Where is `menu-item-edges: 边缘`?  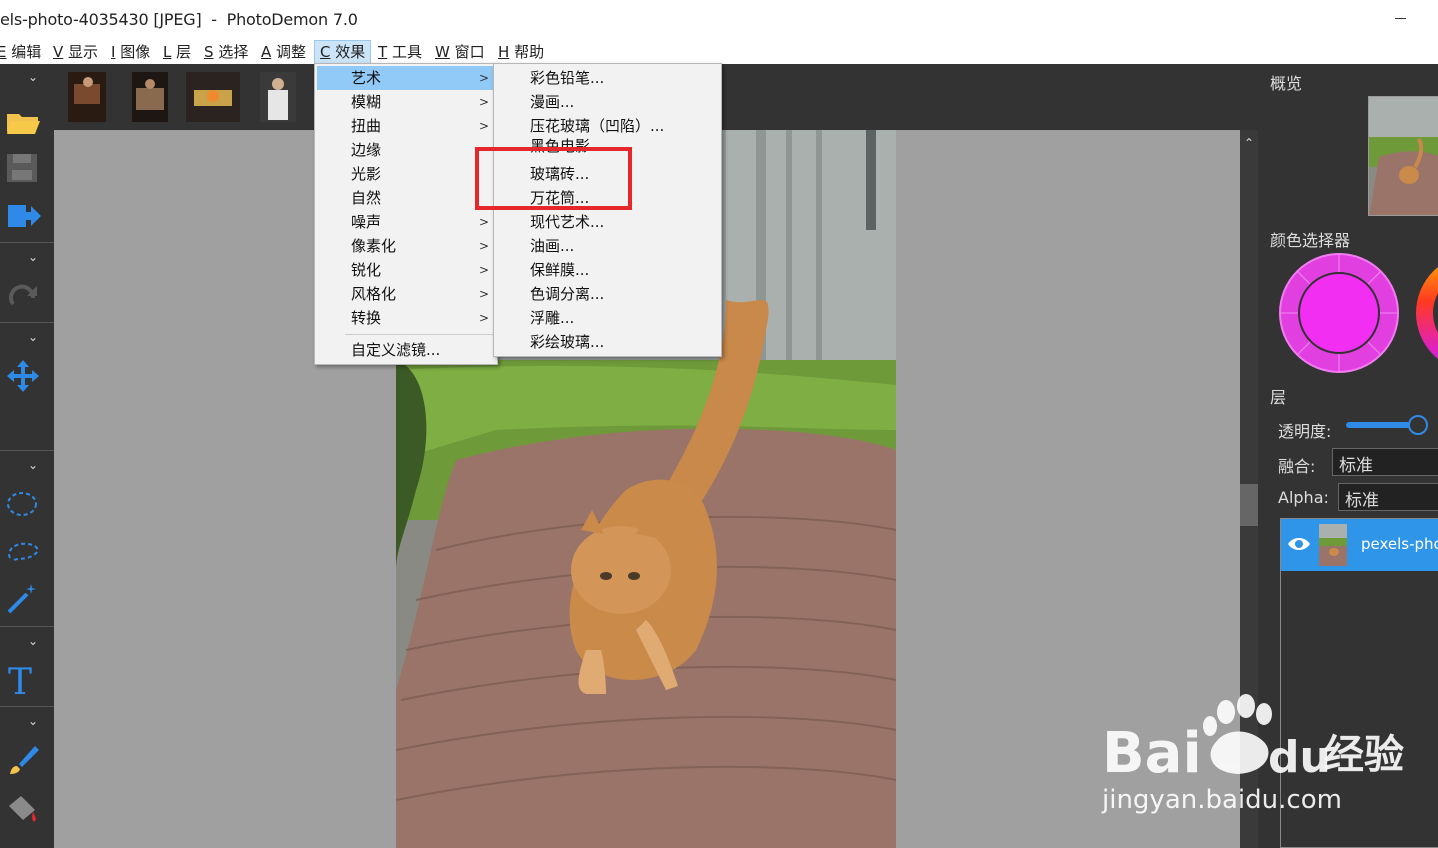 menu-item-edges: 边缘 is located at coordinates (366, 150).